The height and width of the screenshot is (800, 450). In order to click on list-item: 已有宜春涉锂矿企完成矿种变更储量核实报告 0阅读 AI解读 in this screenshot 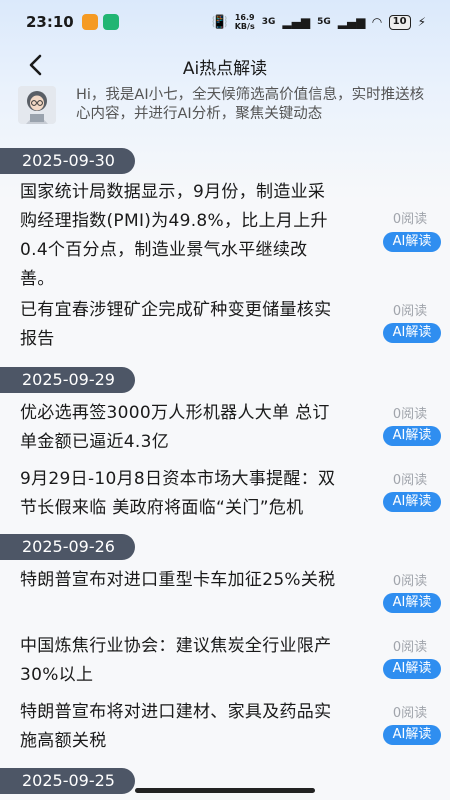, I will do `click(225, 325)`.